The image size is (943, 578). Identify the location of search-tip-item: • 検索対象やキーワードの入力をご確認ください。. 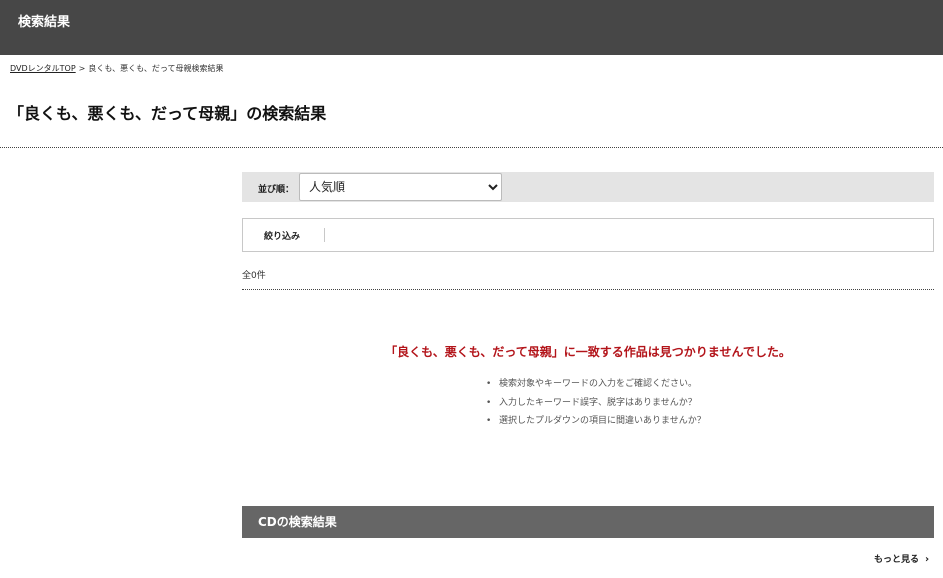
(596, 386).